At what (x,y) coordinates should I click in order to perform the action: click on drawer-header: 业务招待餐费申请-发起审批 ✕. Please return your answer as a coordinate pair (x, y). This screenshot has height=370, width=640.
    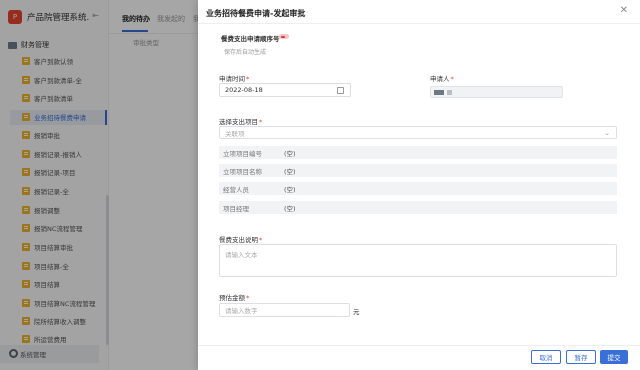
    Looking at the image, I should click on (419, 12).